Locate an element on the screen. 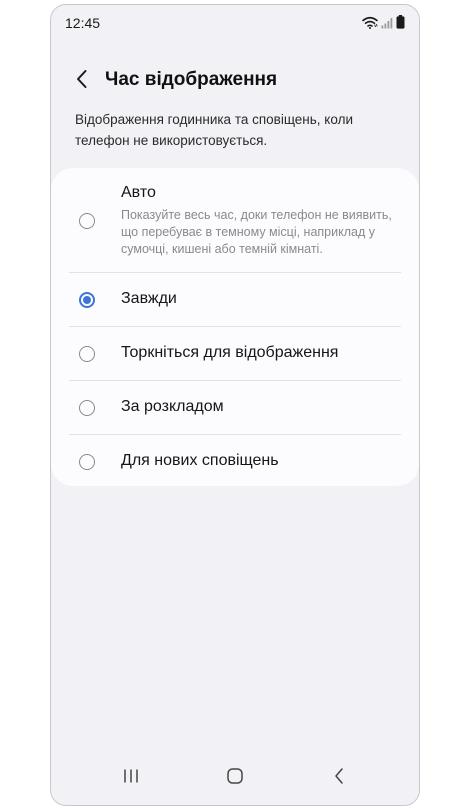  radio-tap-to-show is located at coordinates (87, 354).